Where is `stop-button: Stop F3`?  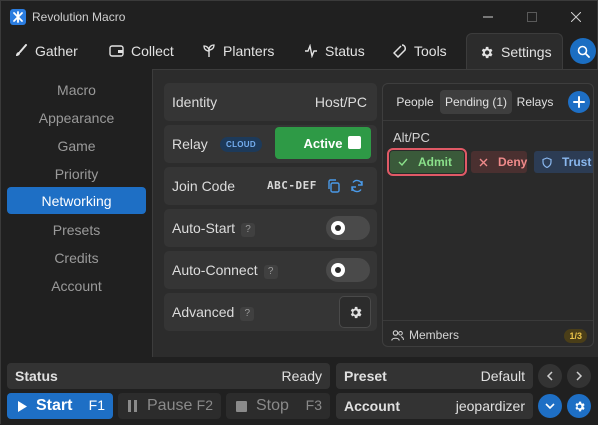 stop-button: Stop F3 is located at coordinates (278, 406).